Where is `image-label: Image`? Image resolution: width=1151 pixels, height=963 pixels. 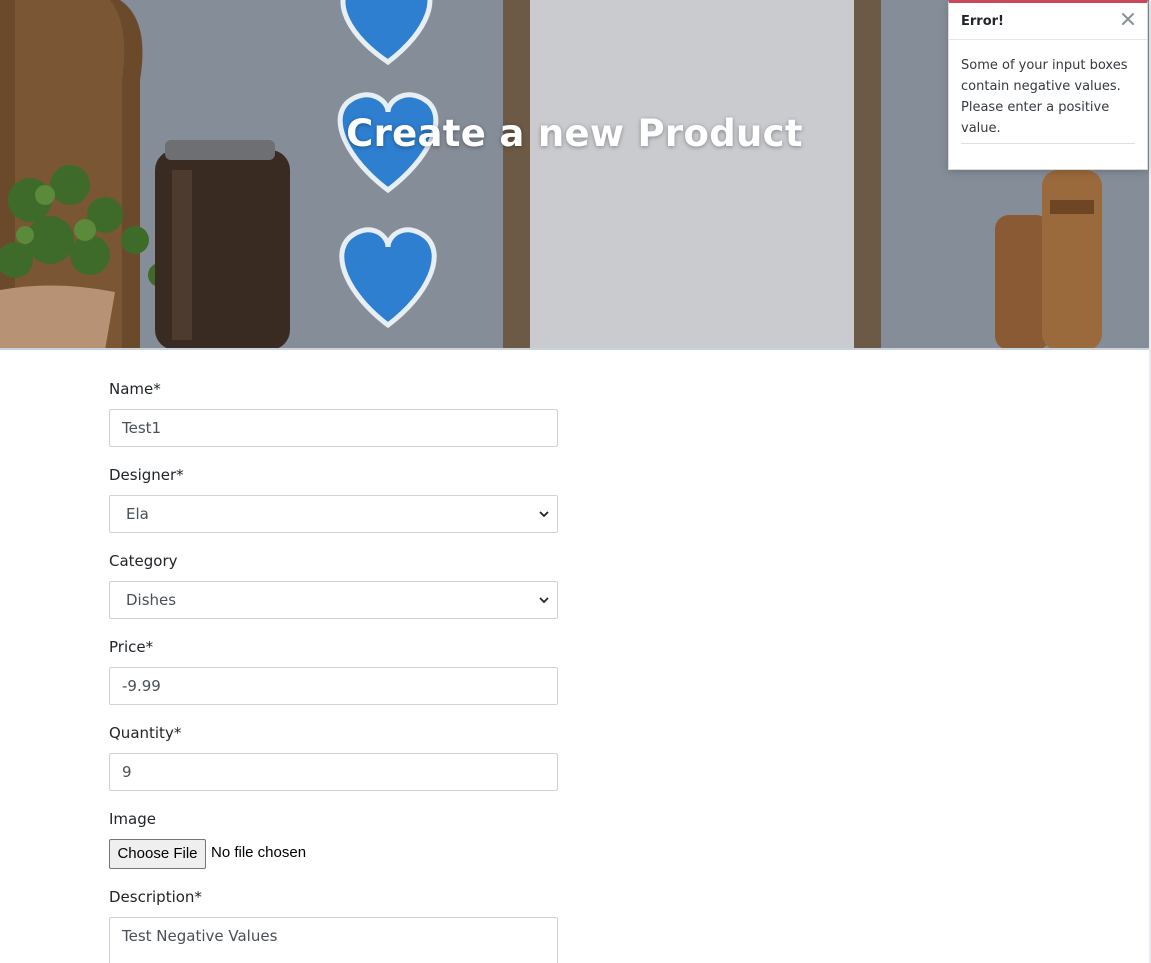 image-label: Image is located at coordinates (132, 819).